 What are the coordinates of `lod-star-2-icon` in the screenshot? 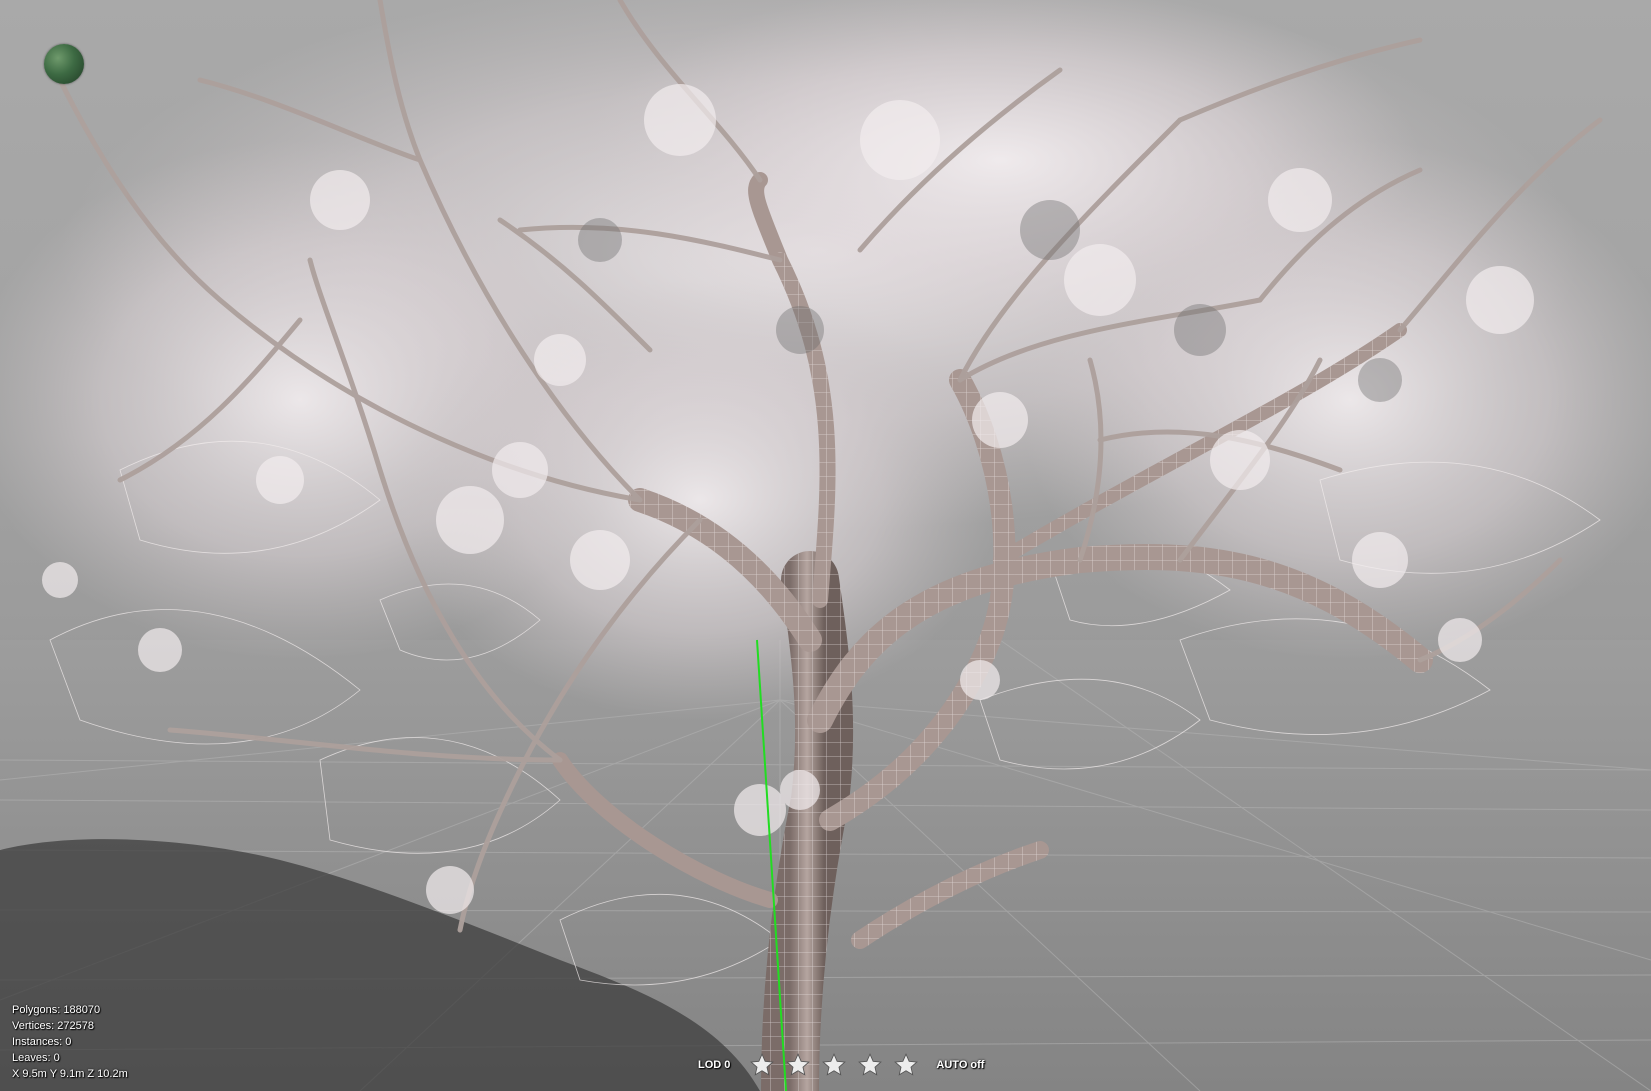 It's located at (798, 1065).